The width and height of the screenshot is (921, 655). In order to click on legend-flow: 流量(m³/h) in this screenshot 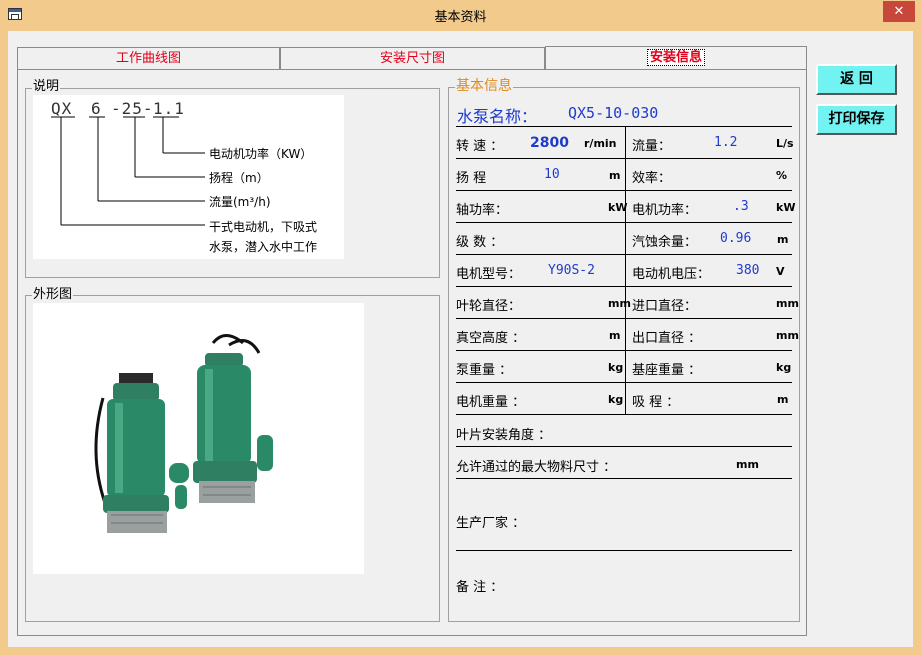, I will do `click(240, 202)`.